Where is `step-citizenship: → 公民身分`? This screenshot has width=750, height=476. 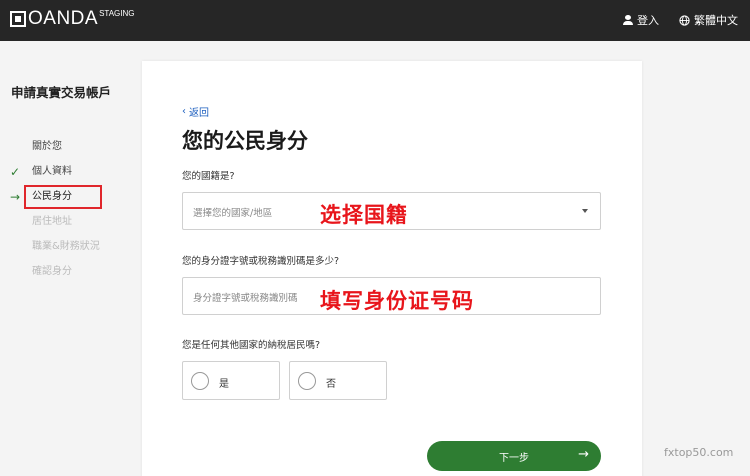 step-citizenship: → 公民身分 is located at coordinates (56, 200).